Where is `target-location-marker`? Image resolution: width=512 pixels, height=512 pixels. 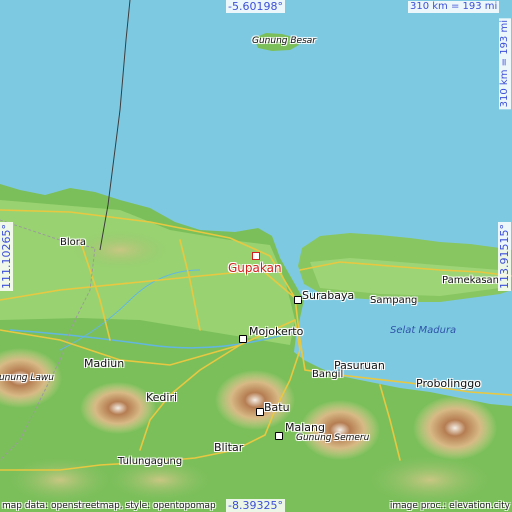
target-location-marker is located at coordinates (256, 256).